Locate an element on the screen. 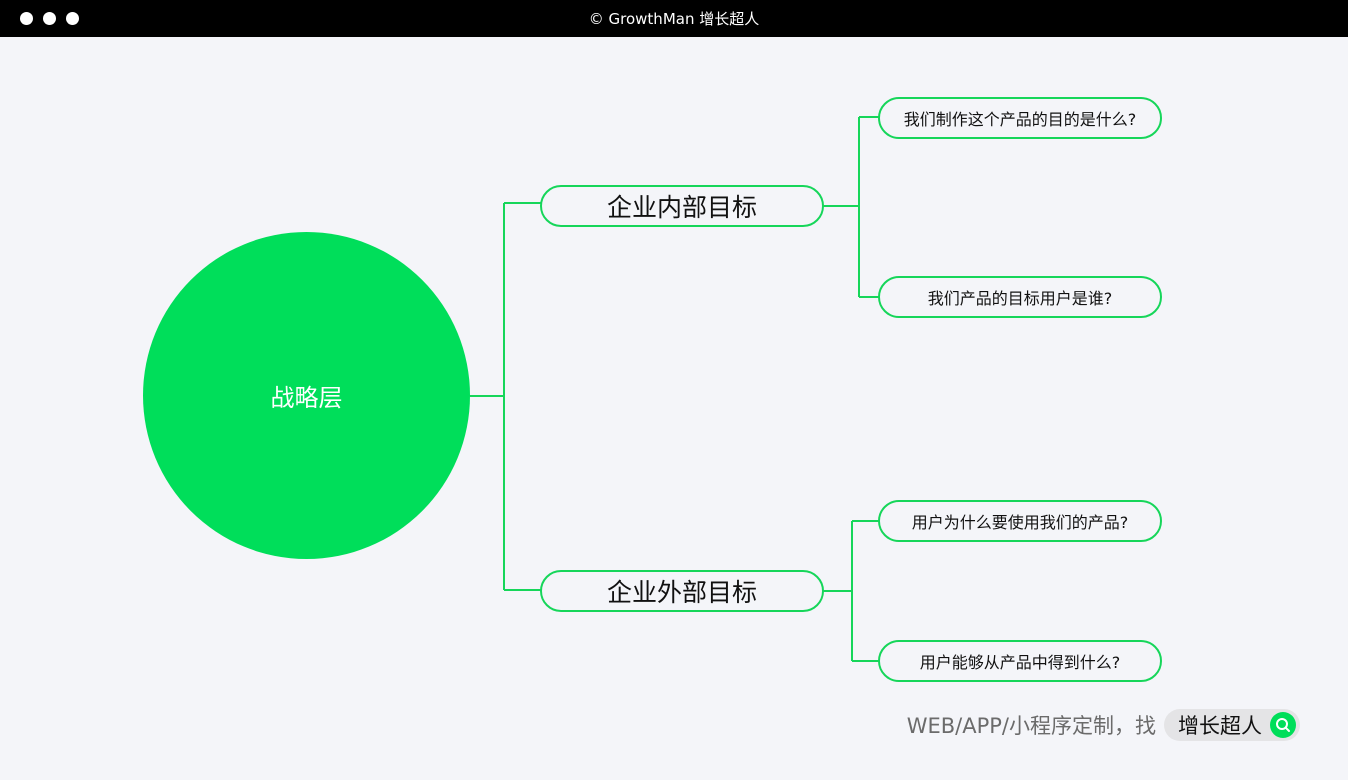 This screenshot has height=780, width=1348. brand-name: 增长超人 is located at coordinates (1220, 726).